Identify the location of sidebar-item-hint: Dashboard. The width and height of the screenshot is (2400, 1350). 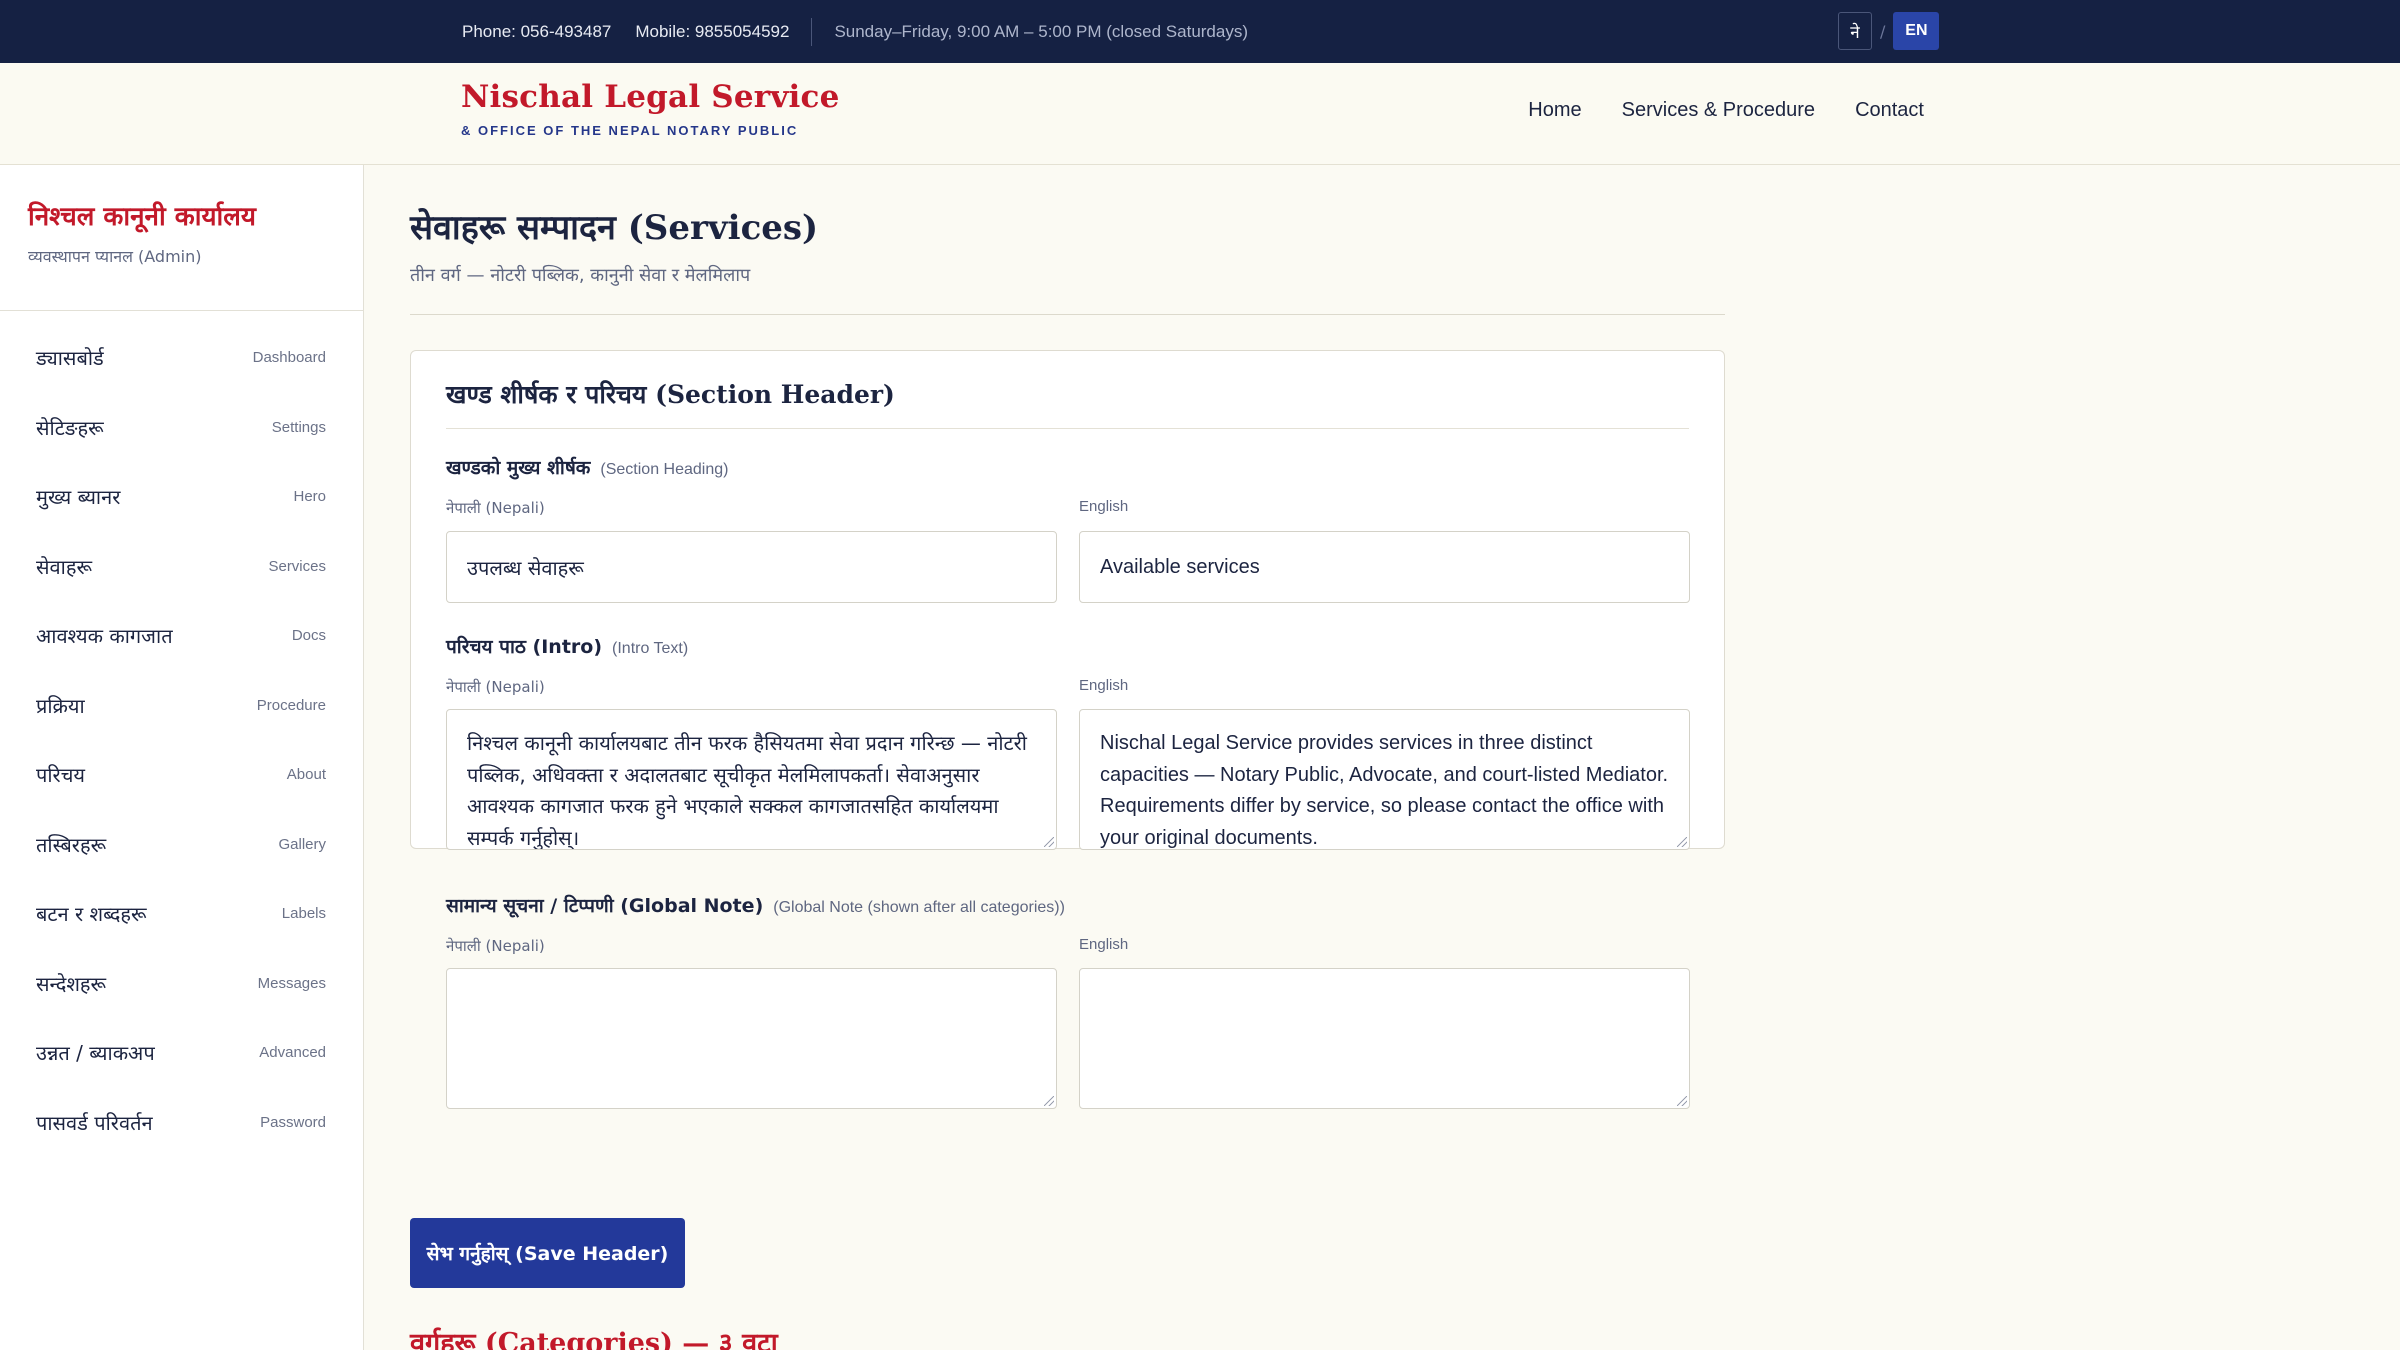
(289, 358).